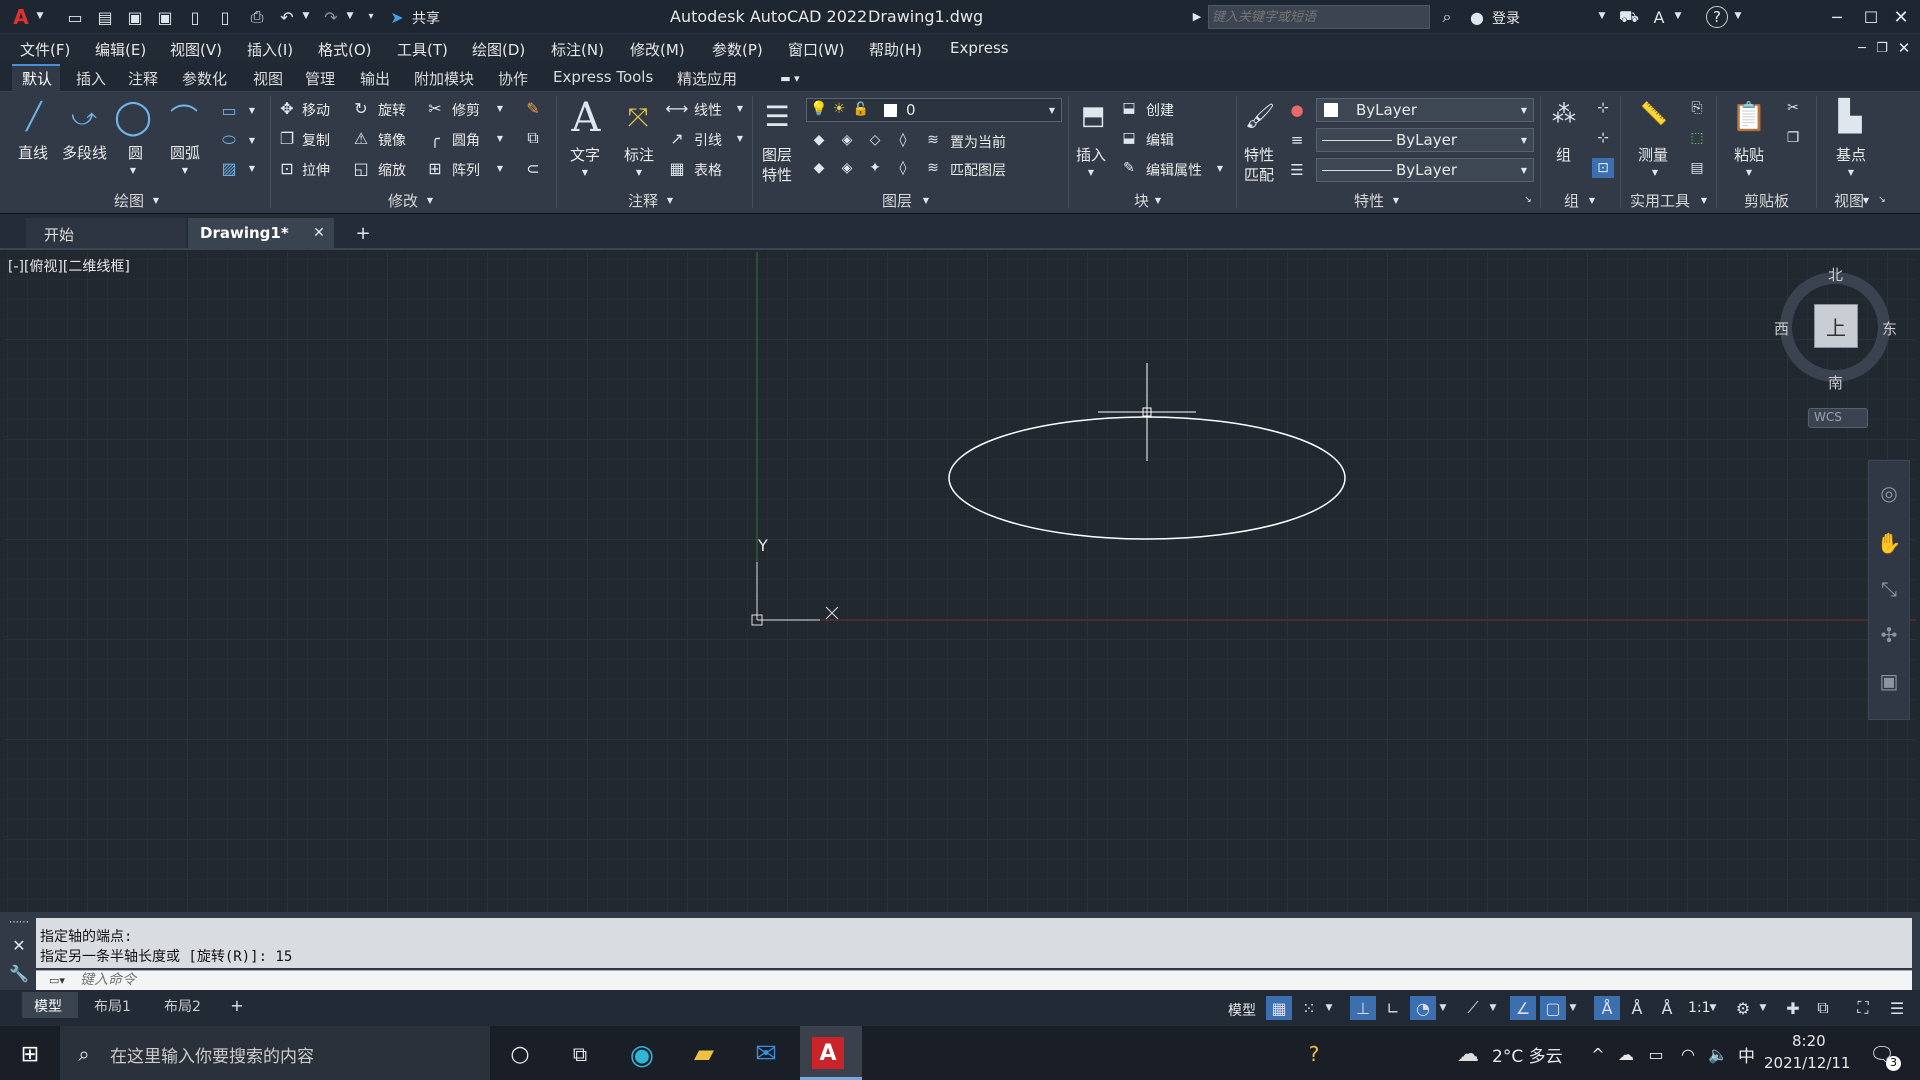 Image resolution: width=1920 pixels, height=1080 pixels. Describe the element at coordinates (1882, 200) in the screenshot. I see `ribbon-more-icon: ↘` at that location.